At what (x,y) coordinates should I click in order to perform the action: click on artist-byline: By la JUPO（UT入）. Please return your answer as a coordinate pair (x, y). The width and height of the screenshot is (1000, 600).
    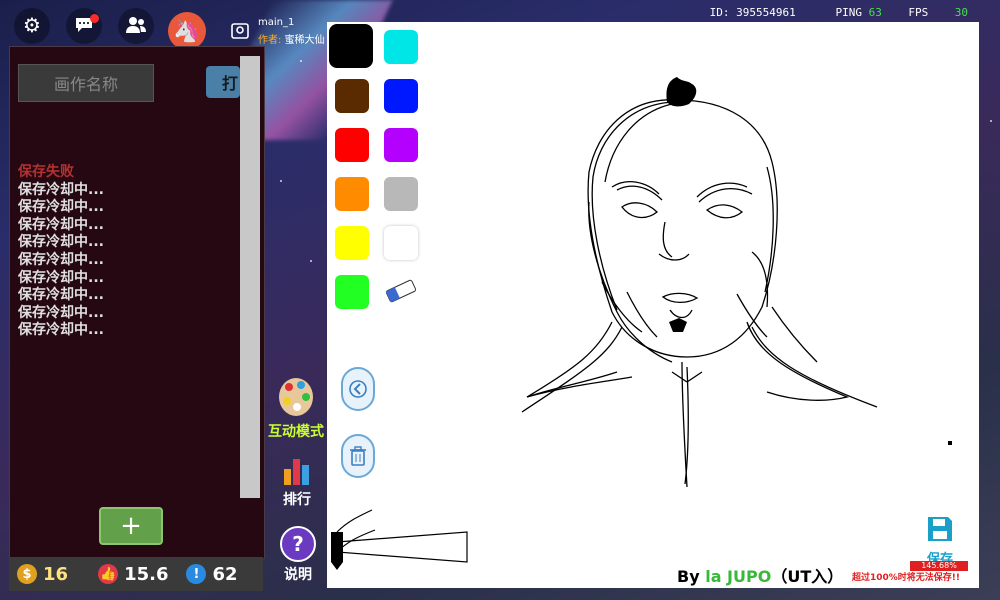
    Looking at the image, I should click on (760, 575).